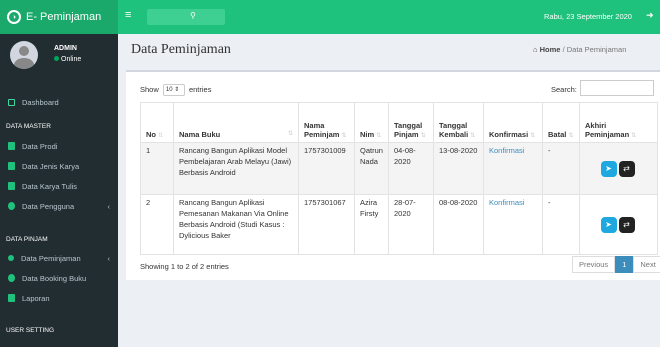  What do you see at coordinates (408, 130) in the screenshot?
I see `col-header-label: Tanggal Pinjam` at bounding box center [408, 130].